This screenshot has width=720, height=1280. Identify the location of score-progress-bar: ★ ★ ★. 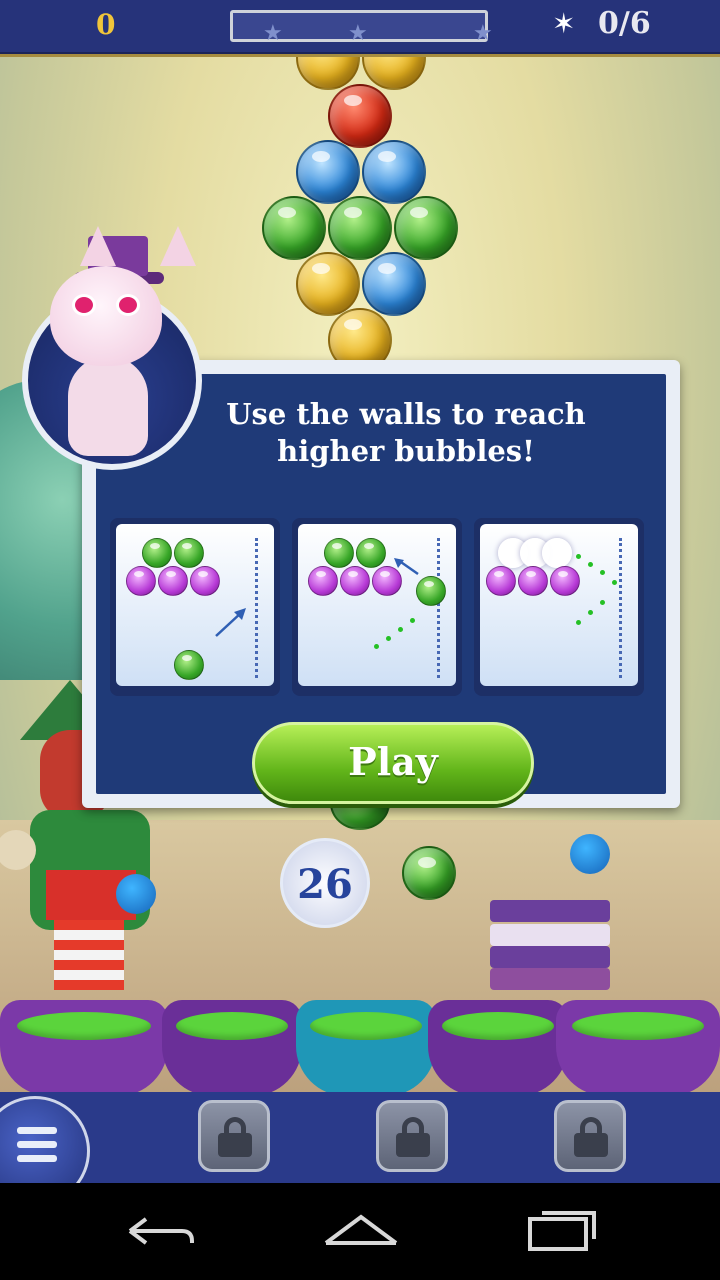
(361, 28).